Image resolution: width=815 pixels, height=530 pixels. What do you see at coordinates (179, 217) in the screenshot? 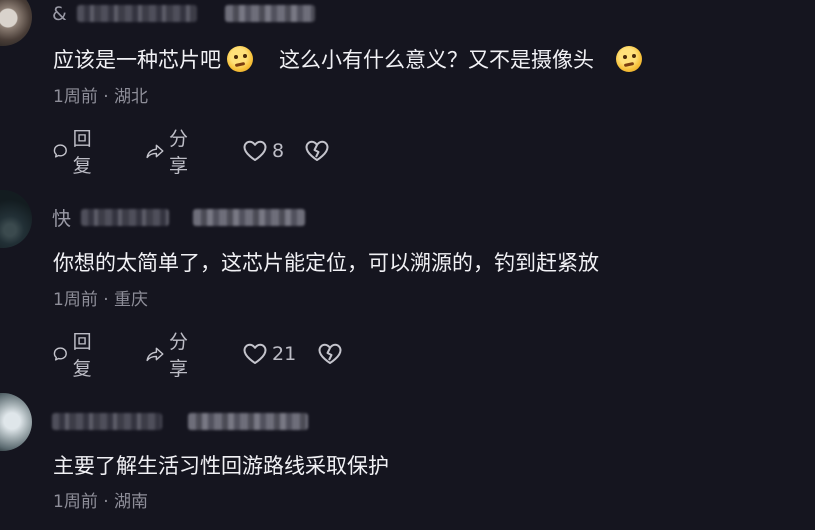
I see `username: 快` at bounding box center [179, 217].